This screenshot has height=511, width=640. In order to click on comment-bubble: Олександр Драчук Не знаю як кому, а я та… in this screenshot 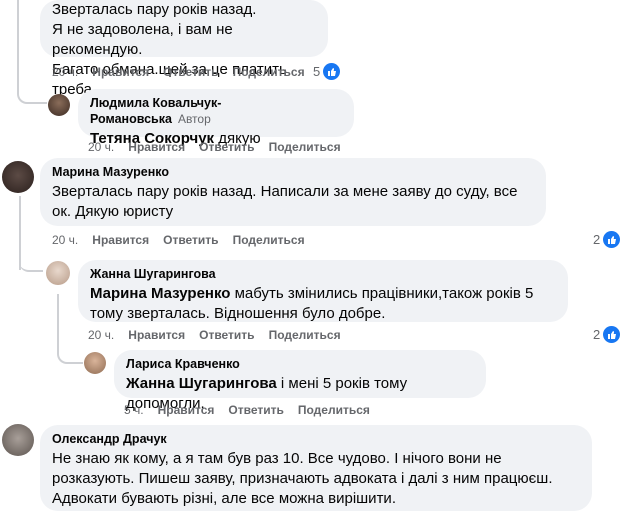, I will do `click(316, 468)`.